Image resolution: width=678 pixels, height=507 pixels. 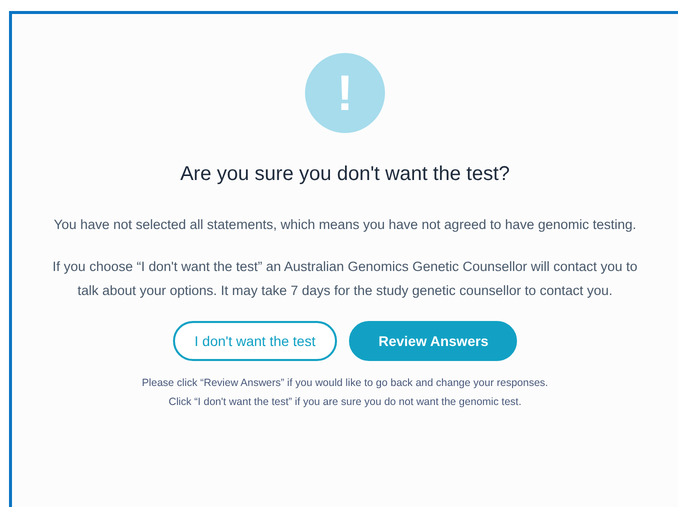 I want to click on alert-icon: !, so click(x=345, y=93).